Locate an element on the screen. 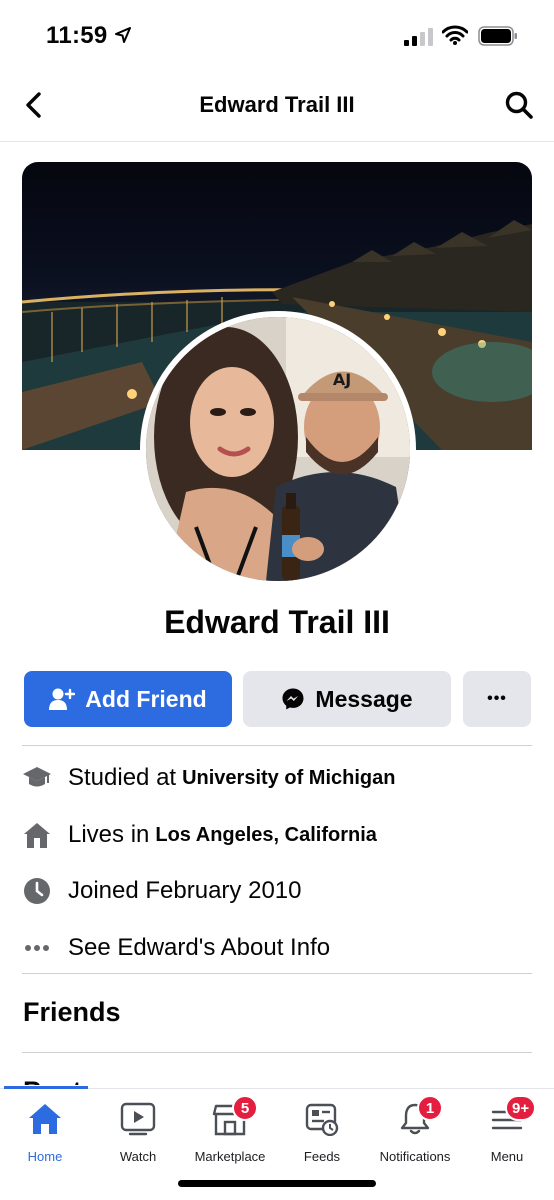  tab-feeds-label: Feeds is located at coordinates (322, 1156).